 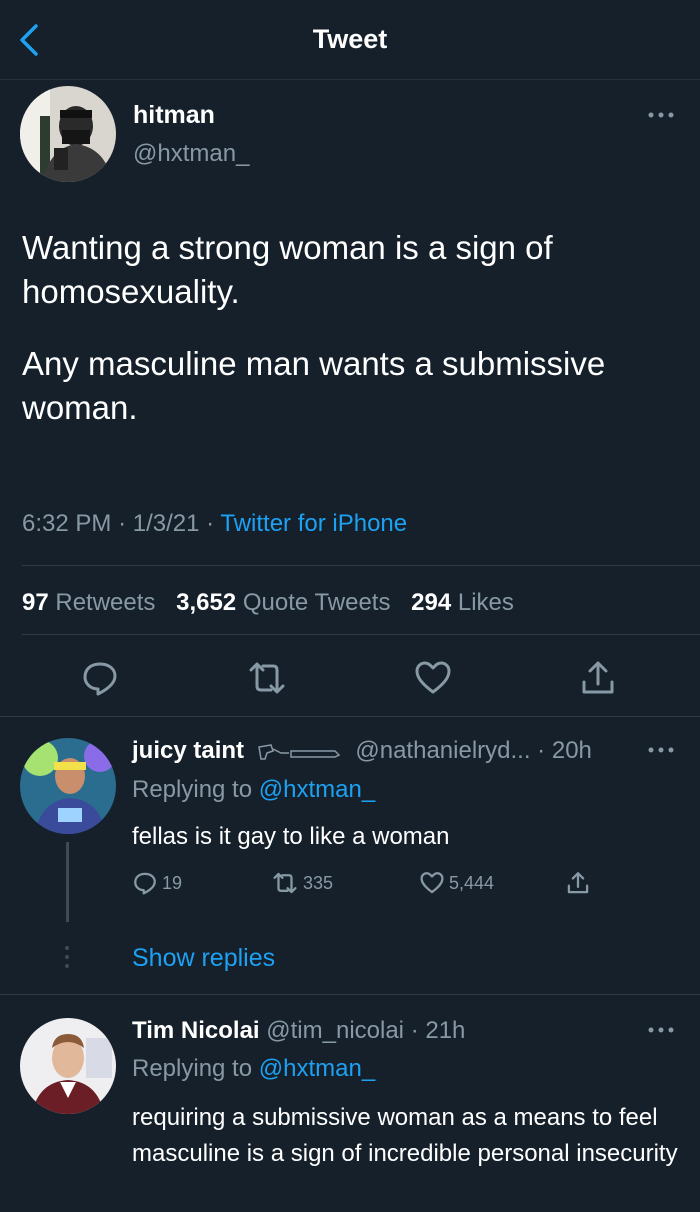 I want to click on gun-emoji-icon, so click(x=298, y=751).